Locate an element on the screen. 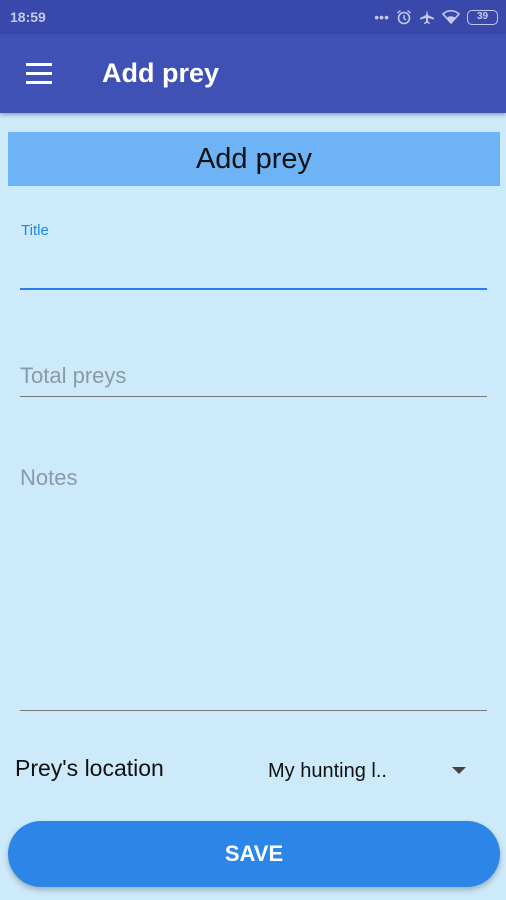 This screenshot has height=900, width=506. battery-icon: 39 is located at coordinates (482, 17).